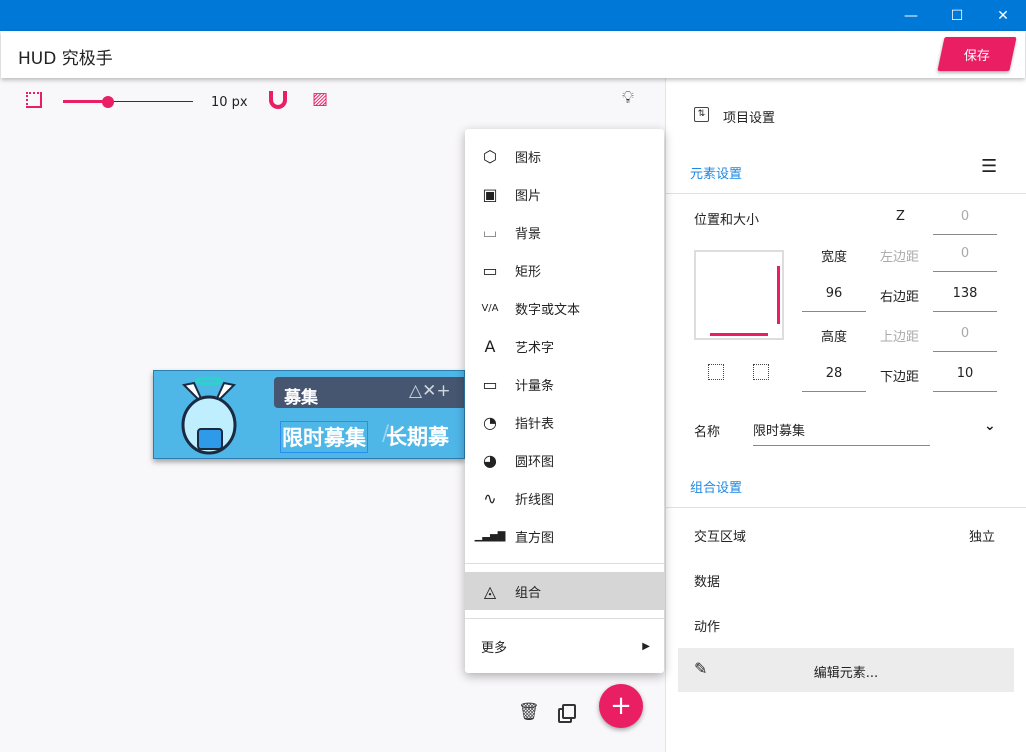 The height and width of the screenshot is (752, 1026). Describe the element at coordinates (564, 498) in the screenshot. I see `menu-item-9: ∿ 折线图` at that location.